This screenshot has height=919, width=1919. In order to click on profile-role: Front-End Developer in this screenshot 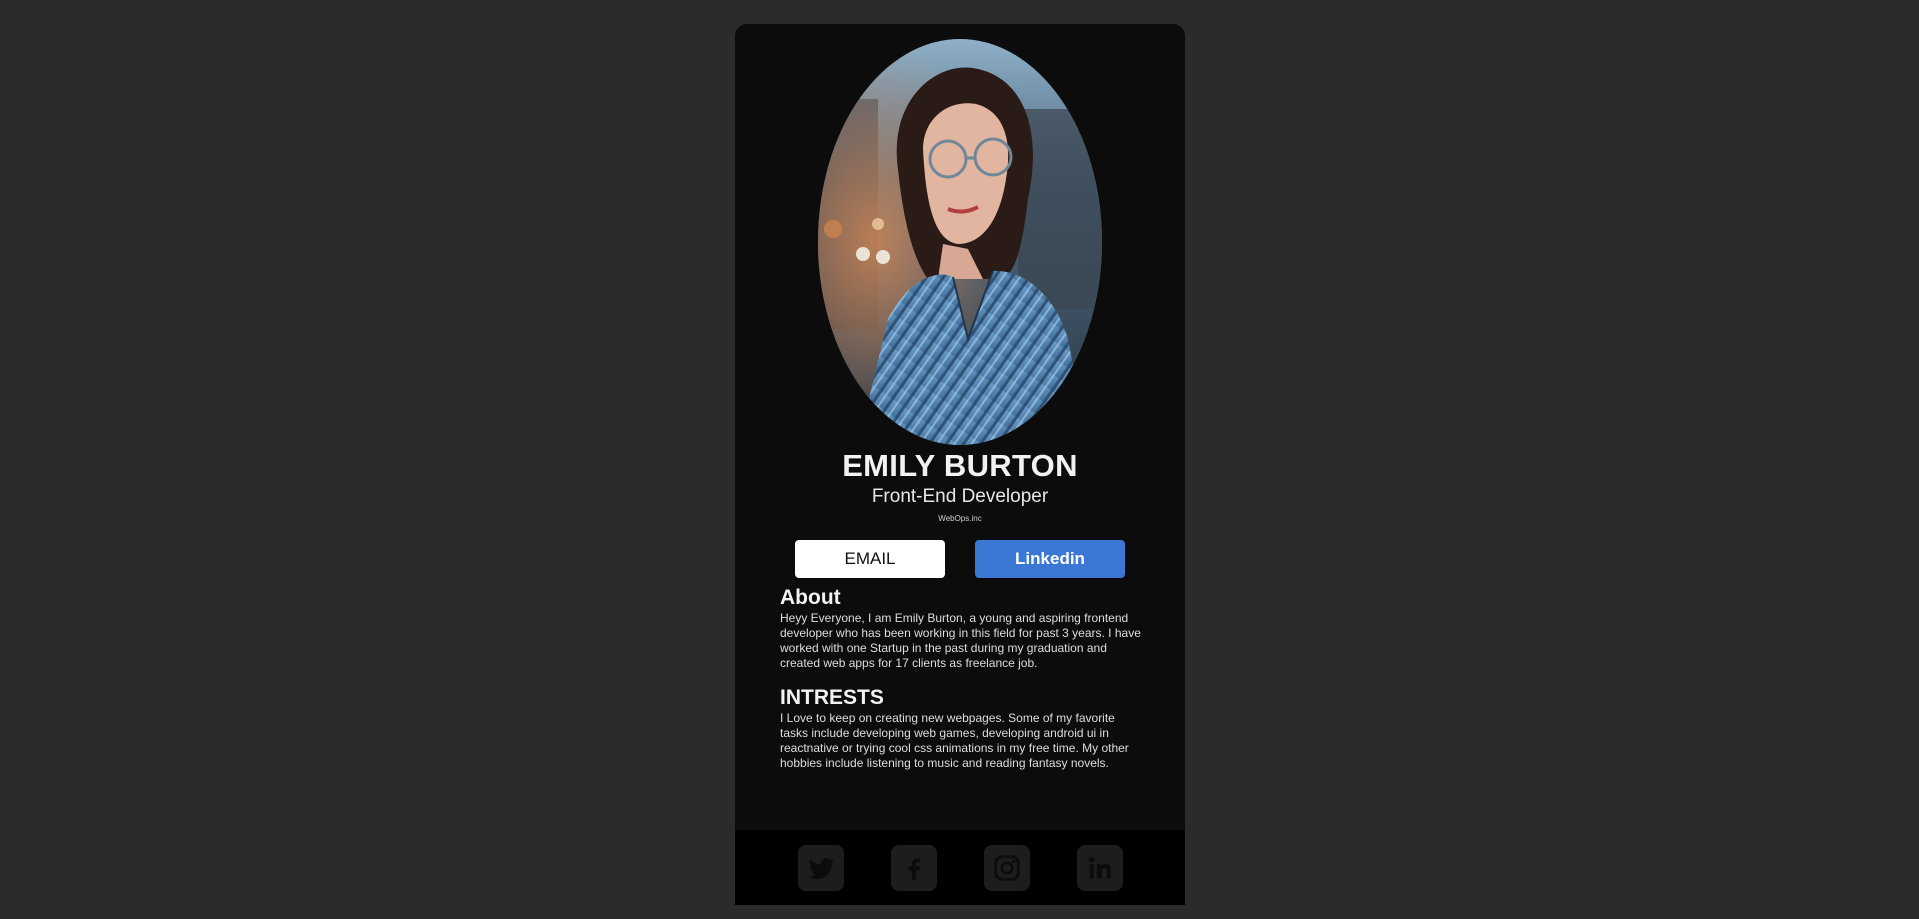, I will do `click(960, 496)`.